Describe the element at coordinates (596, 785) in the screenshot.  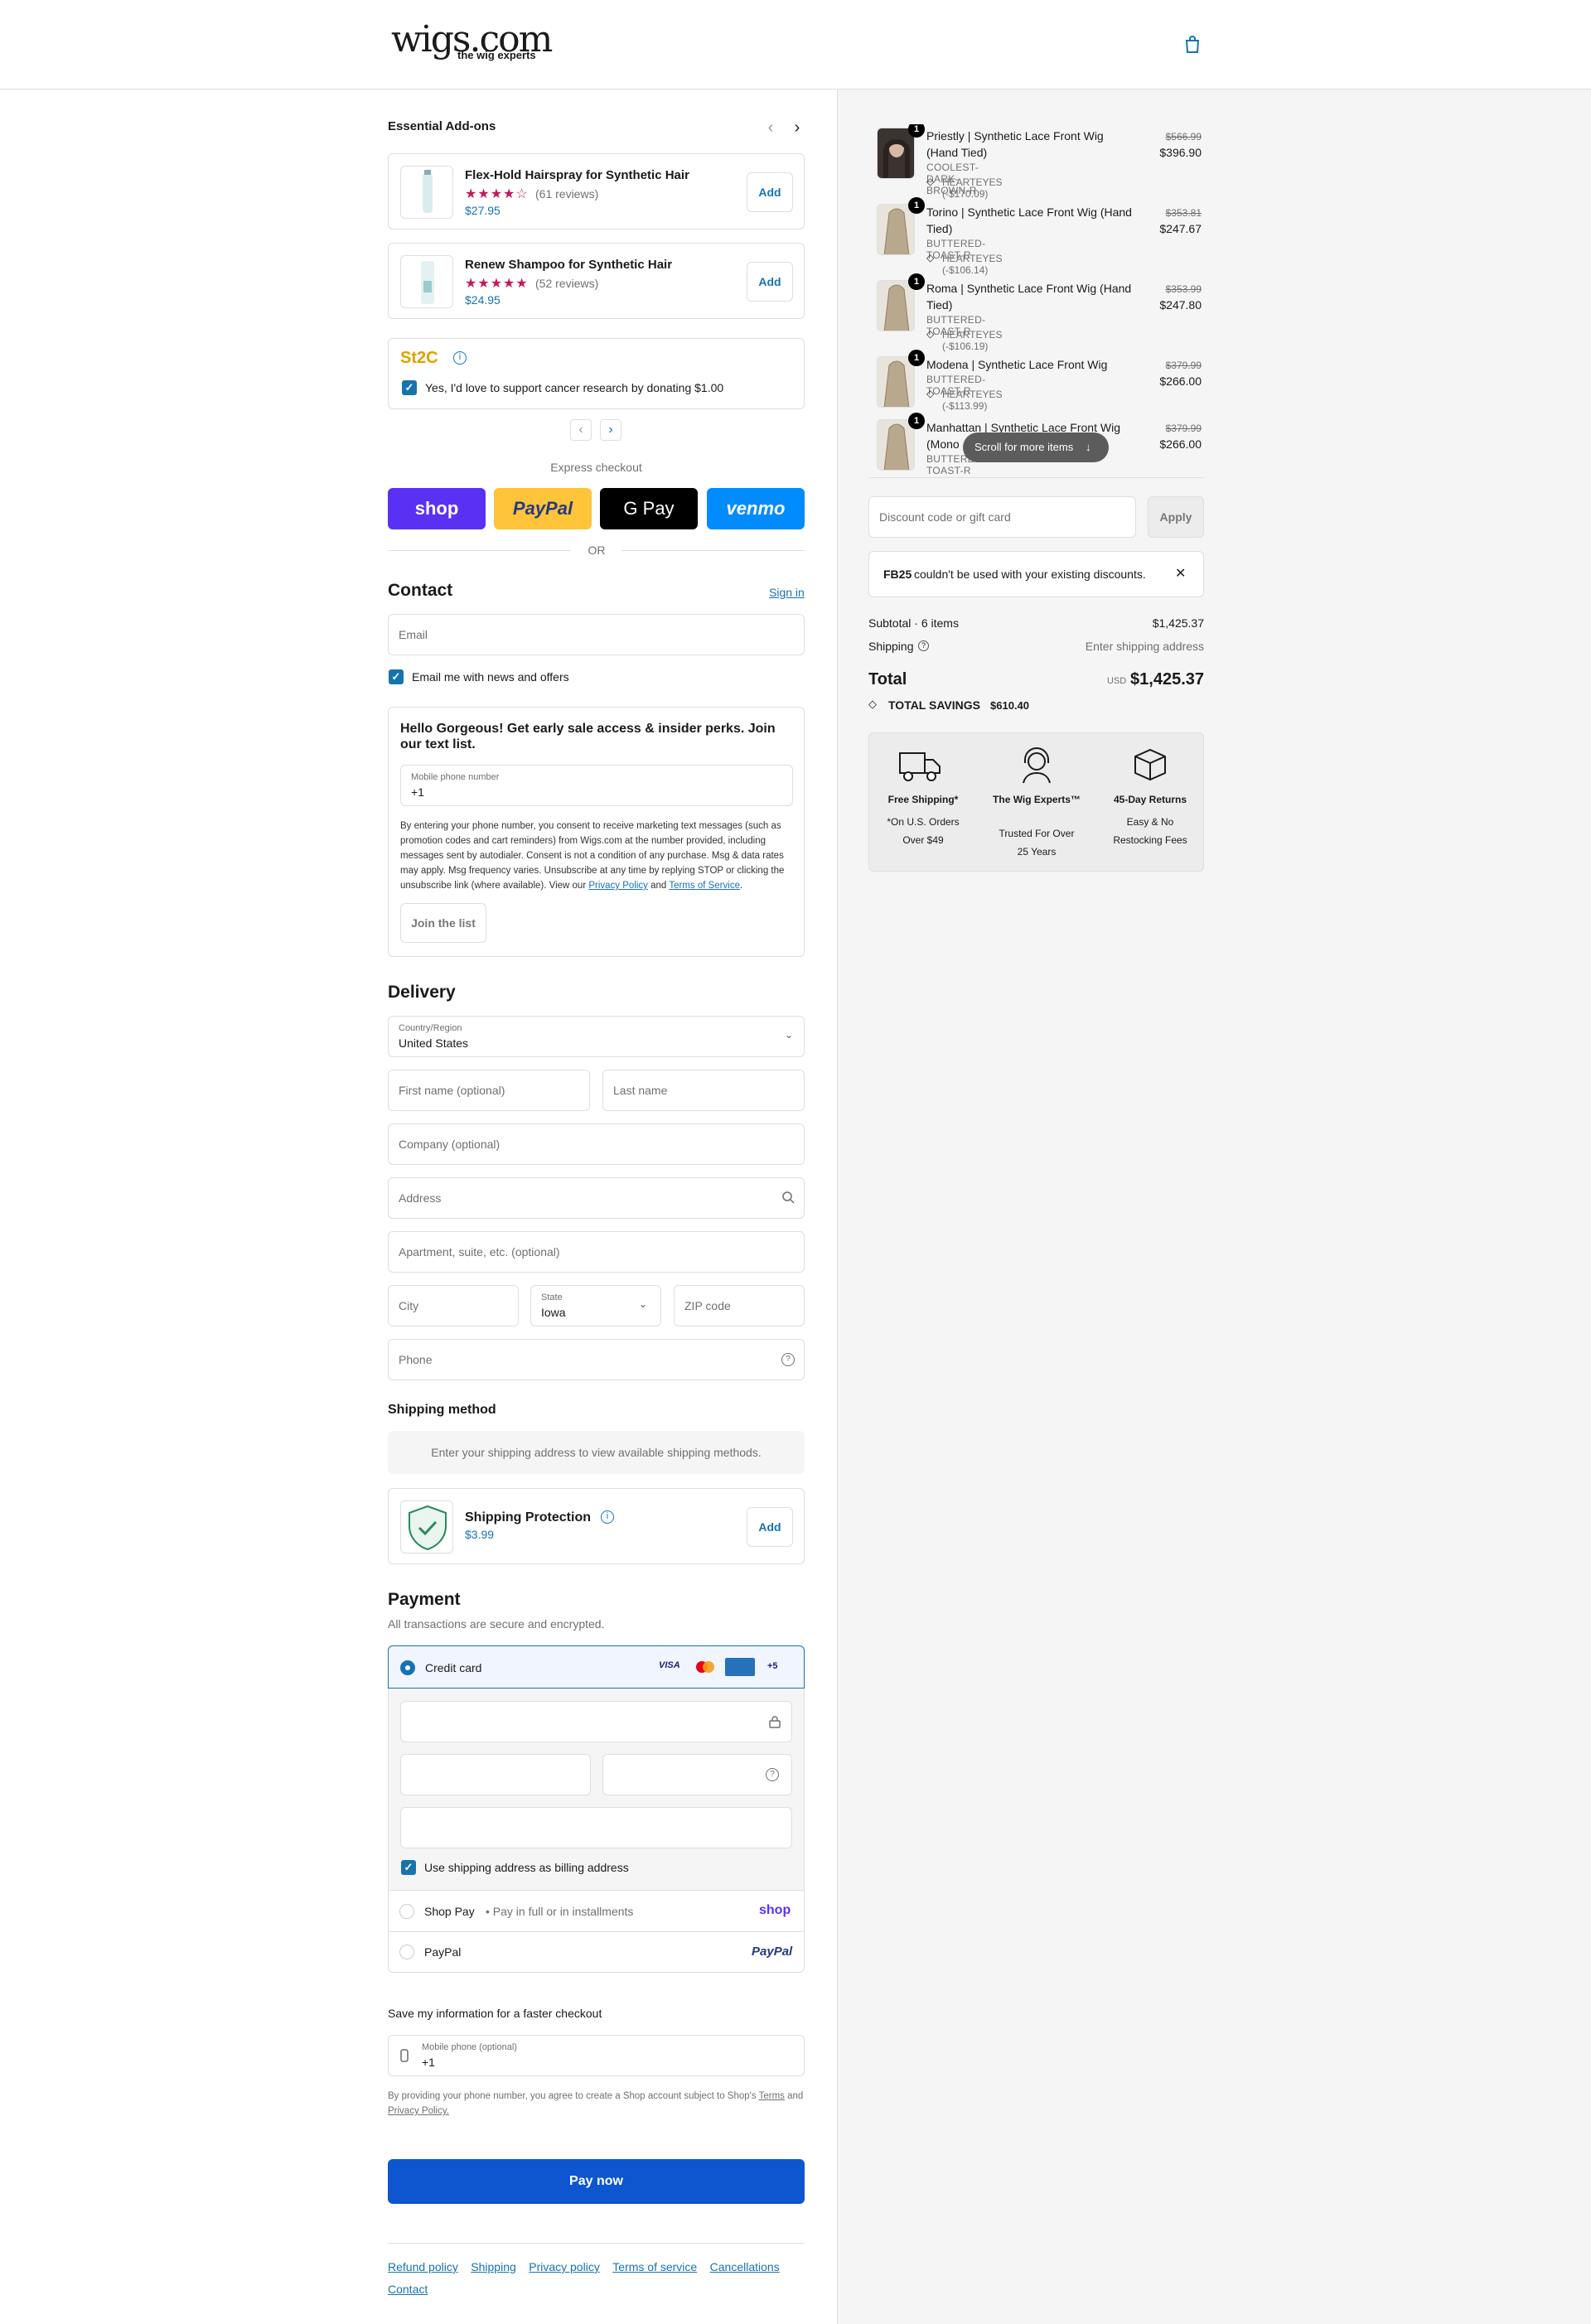
I see `mobile-phone-field: Mobile phone number +1` at that location.